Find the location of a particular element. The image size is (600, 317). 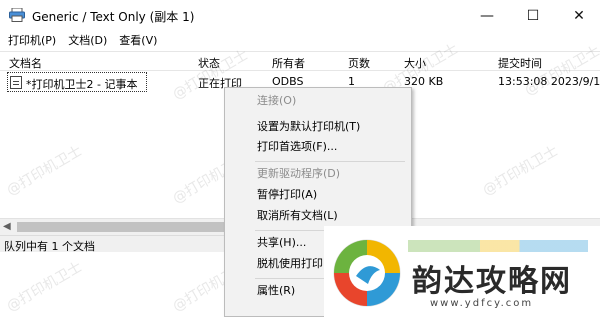

minimize-icon: — is located at coordinates (487, 15).